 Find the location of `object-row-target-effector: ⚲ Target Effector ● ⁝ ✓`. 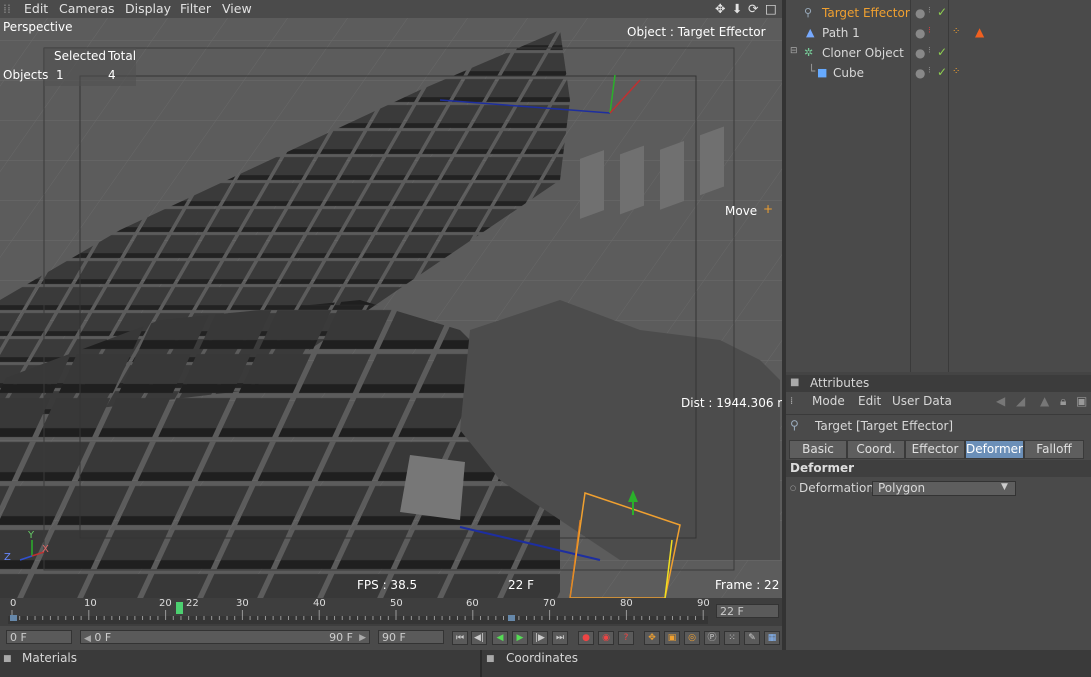

object-row-target-effector: ⚲ Target Effector ● ⁝ ✓ is located at coordinates (938, 13).